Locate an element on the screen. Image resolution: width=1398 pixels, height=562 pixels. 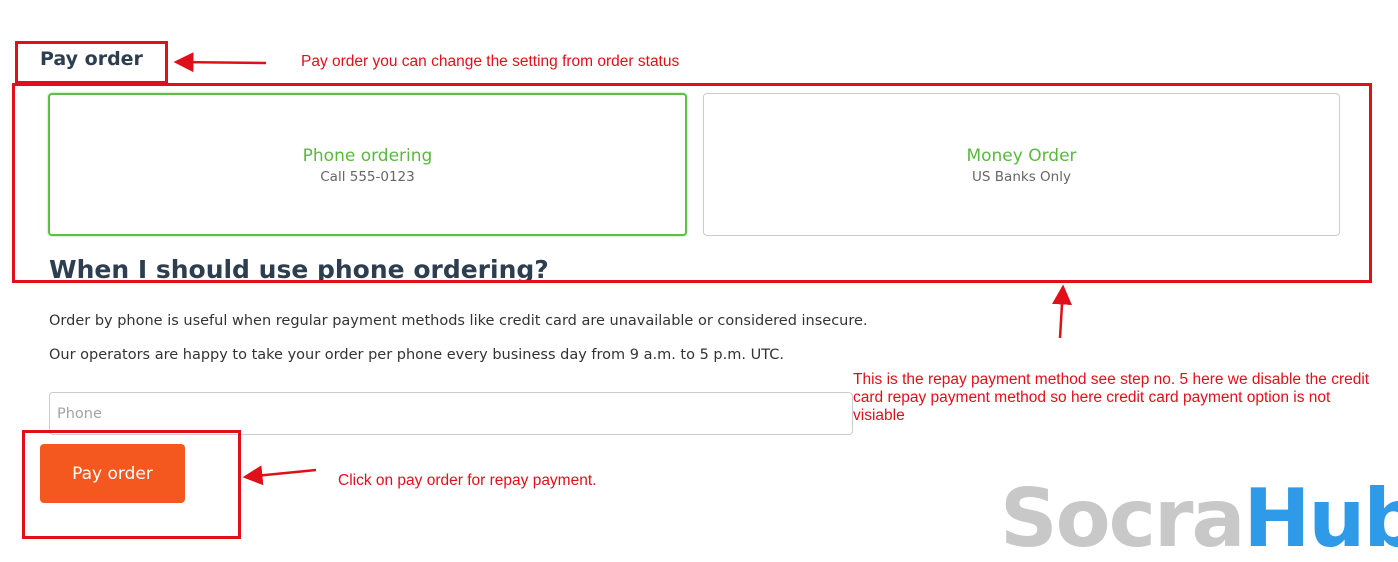
phone-input is located at coordinates (451, 413).